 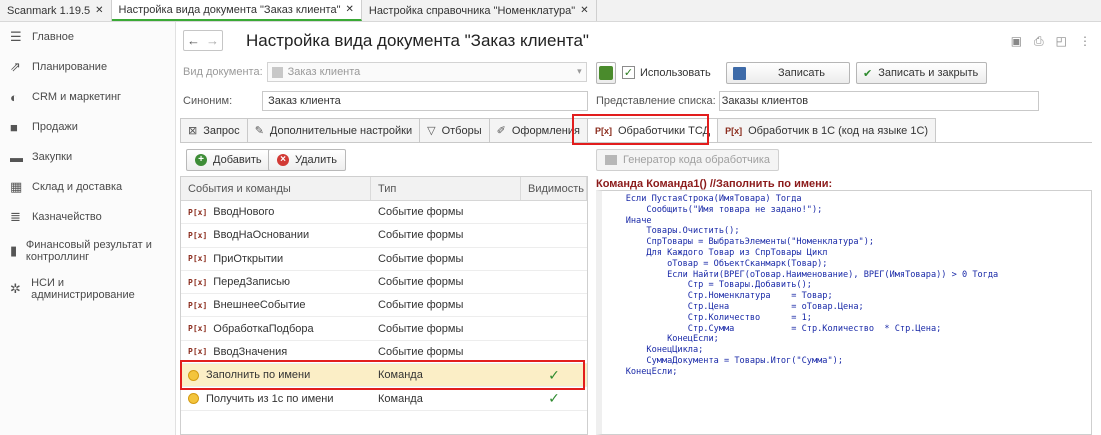 What do you see at coordinates (193, 399) in the screenshot?
I see `command-icon` at bounding box center [193, 399].